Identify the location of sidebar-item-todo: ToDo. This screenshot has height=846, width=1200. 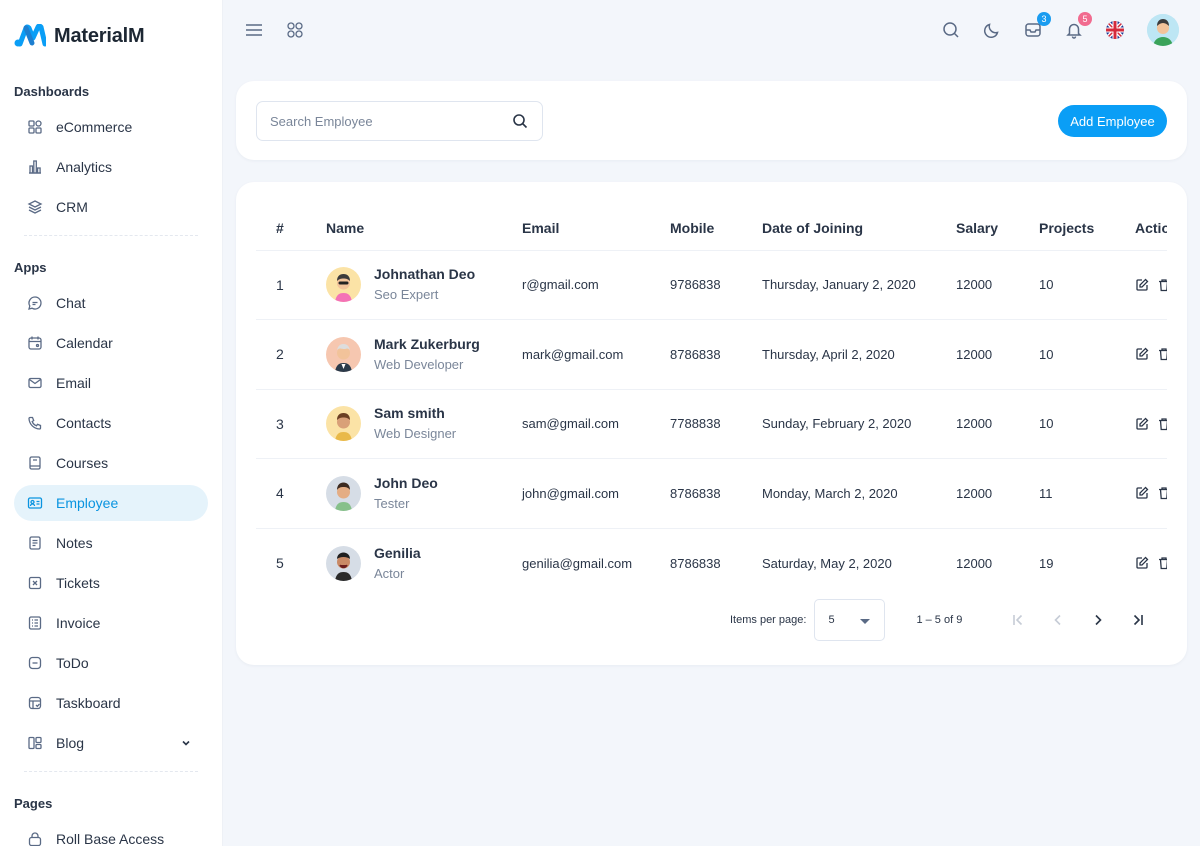
(111, 663).